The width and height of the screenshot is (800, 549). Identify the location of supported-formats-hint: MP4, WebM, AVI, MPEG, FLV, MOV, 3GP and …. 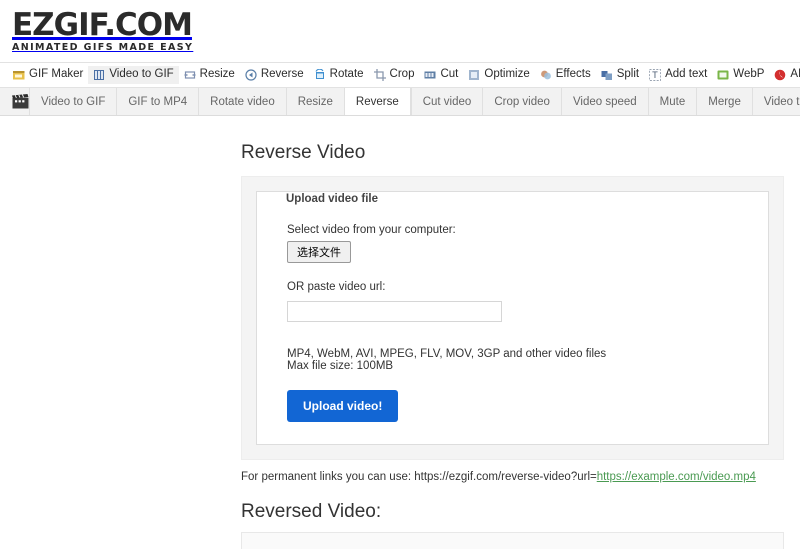
(447, 354).